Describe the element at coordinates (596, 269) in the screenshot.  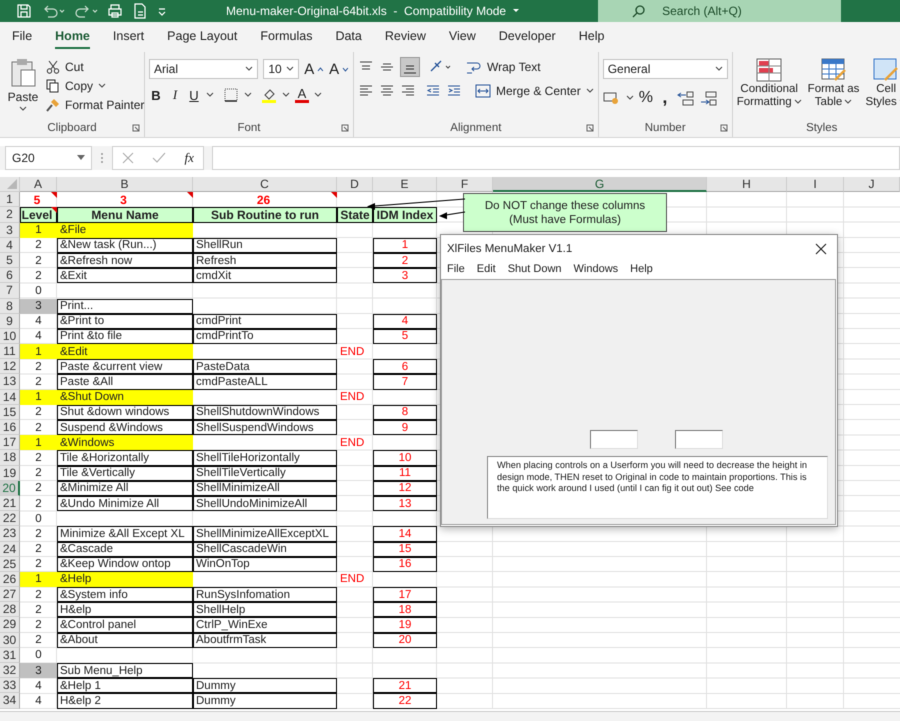
I see `dialog-menu-item: Windows` at that location.